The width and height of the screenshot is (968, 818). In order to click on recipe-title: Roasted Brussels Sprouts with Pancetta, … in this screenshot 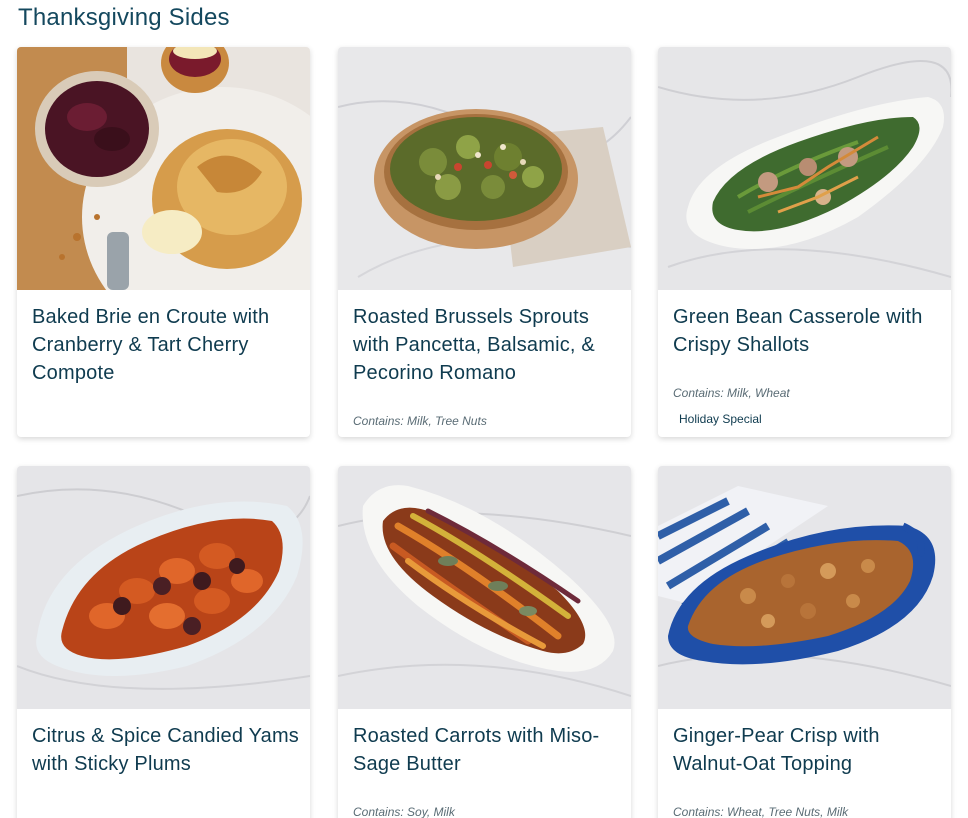, I will do `click(487, 345)`.